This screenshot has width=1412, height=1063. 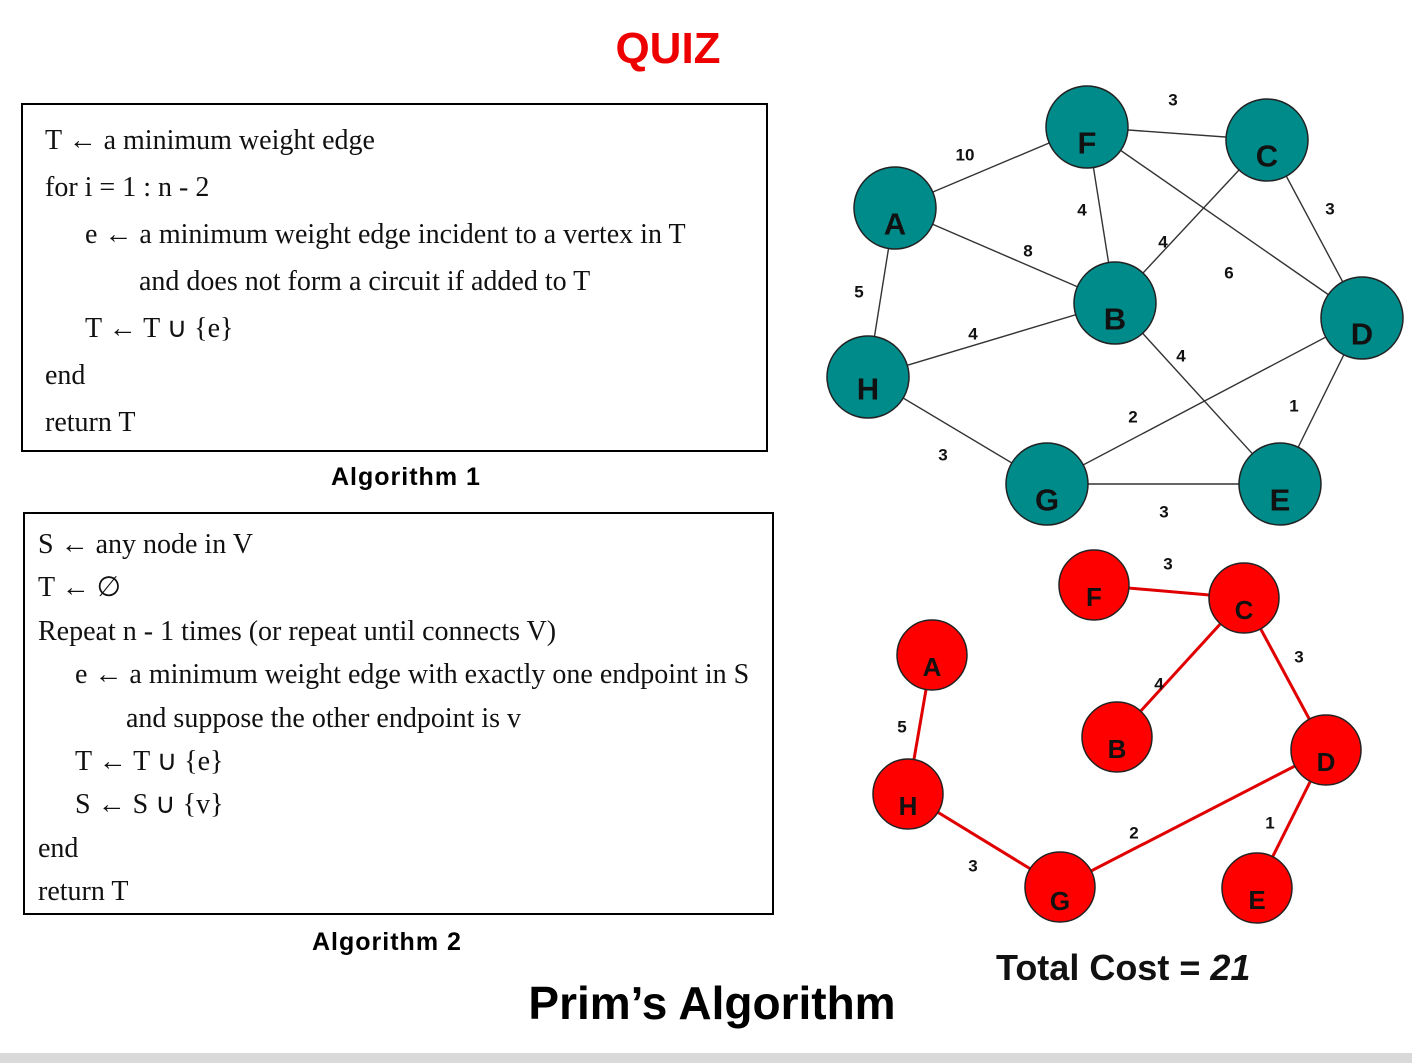 What do you see at coordinates (706, 1058) in the screenshot?
I see `bottom-bar` at bounding box center [706, 1058].